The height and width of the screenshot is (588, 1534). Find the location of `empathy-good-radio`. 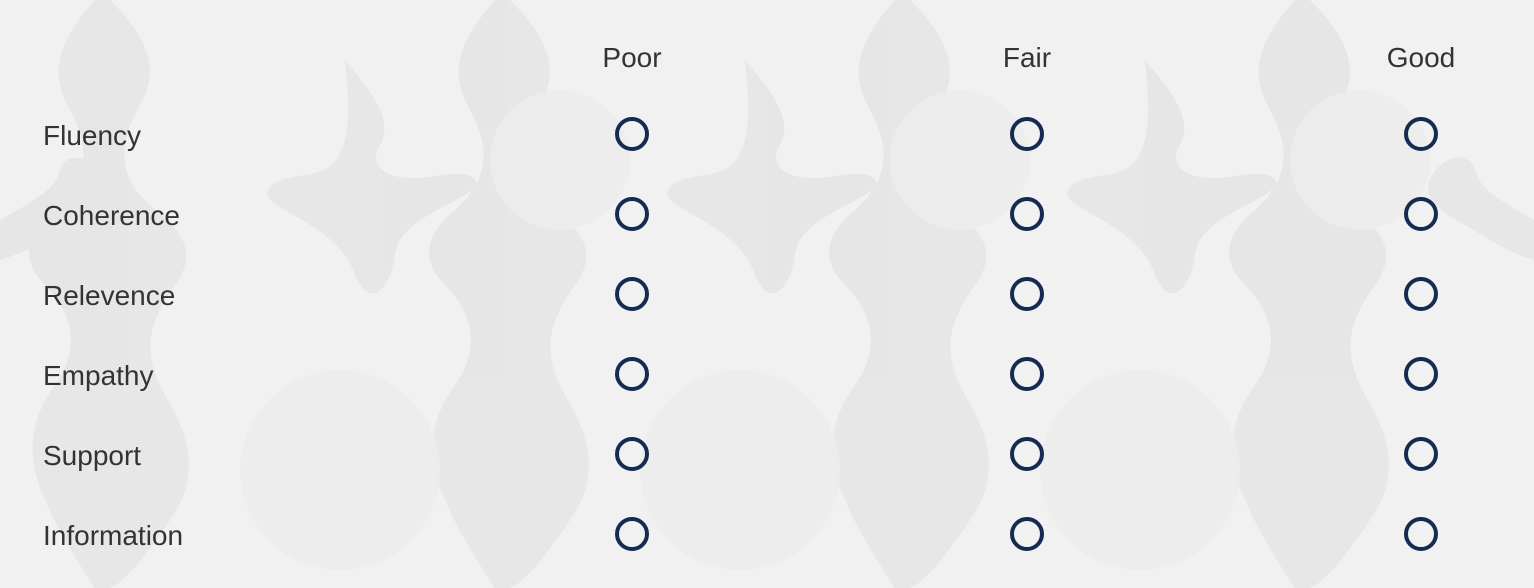

empathy-good-radio is located at coordinates (1421, 374).